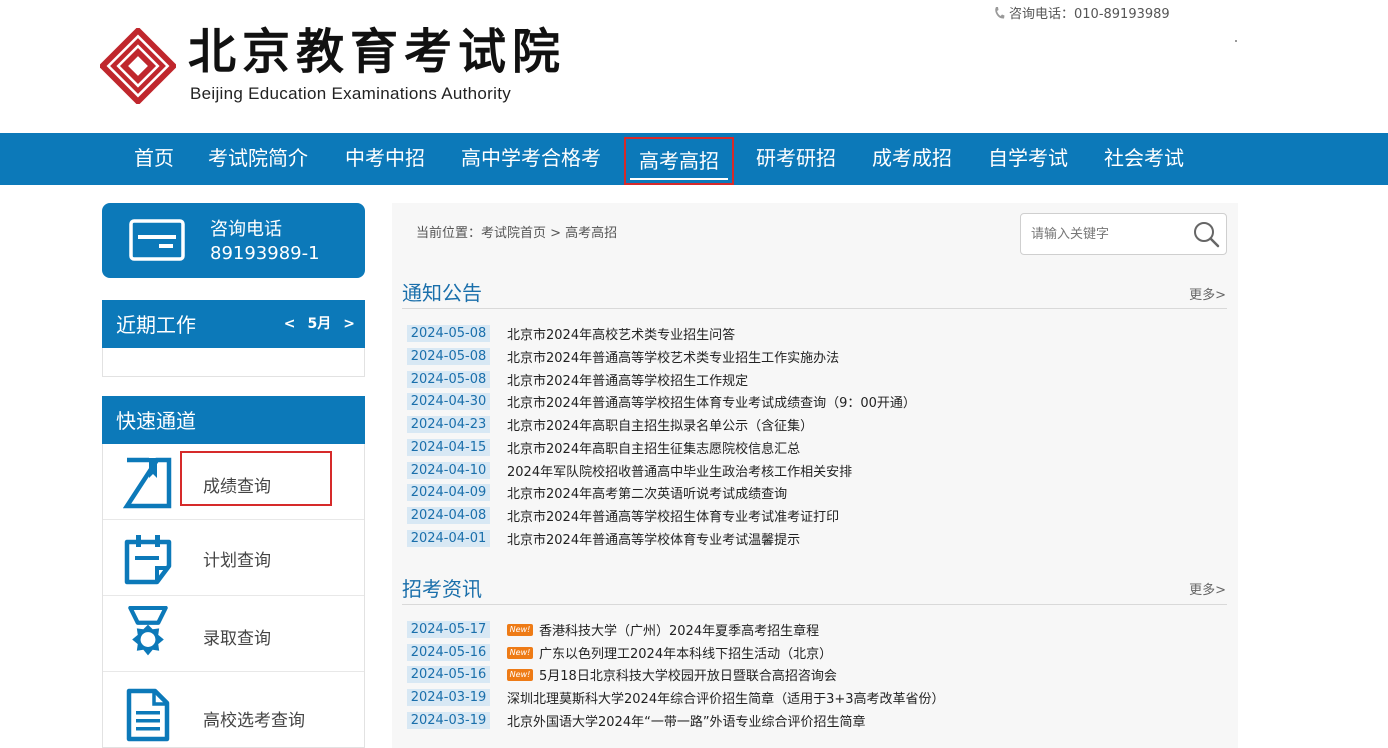 The width and height of the screenshot is (1388, 748). Describe the element at coordinates (673, 515) in the screenshot. I see `notice-link: 北京市2024年普通高等学校招生体育专业考试准考证打印` at that location.